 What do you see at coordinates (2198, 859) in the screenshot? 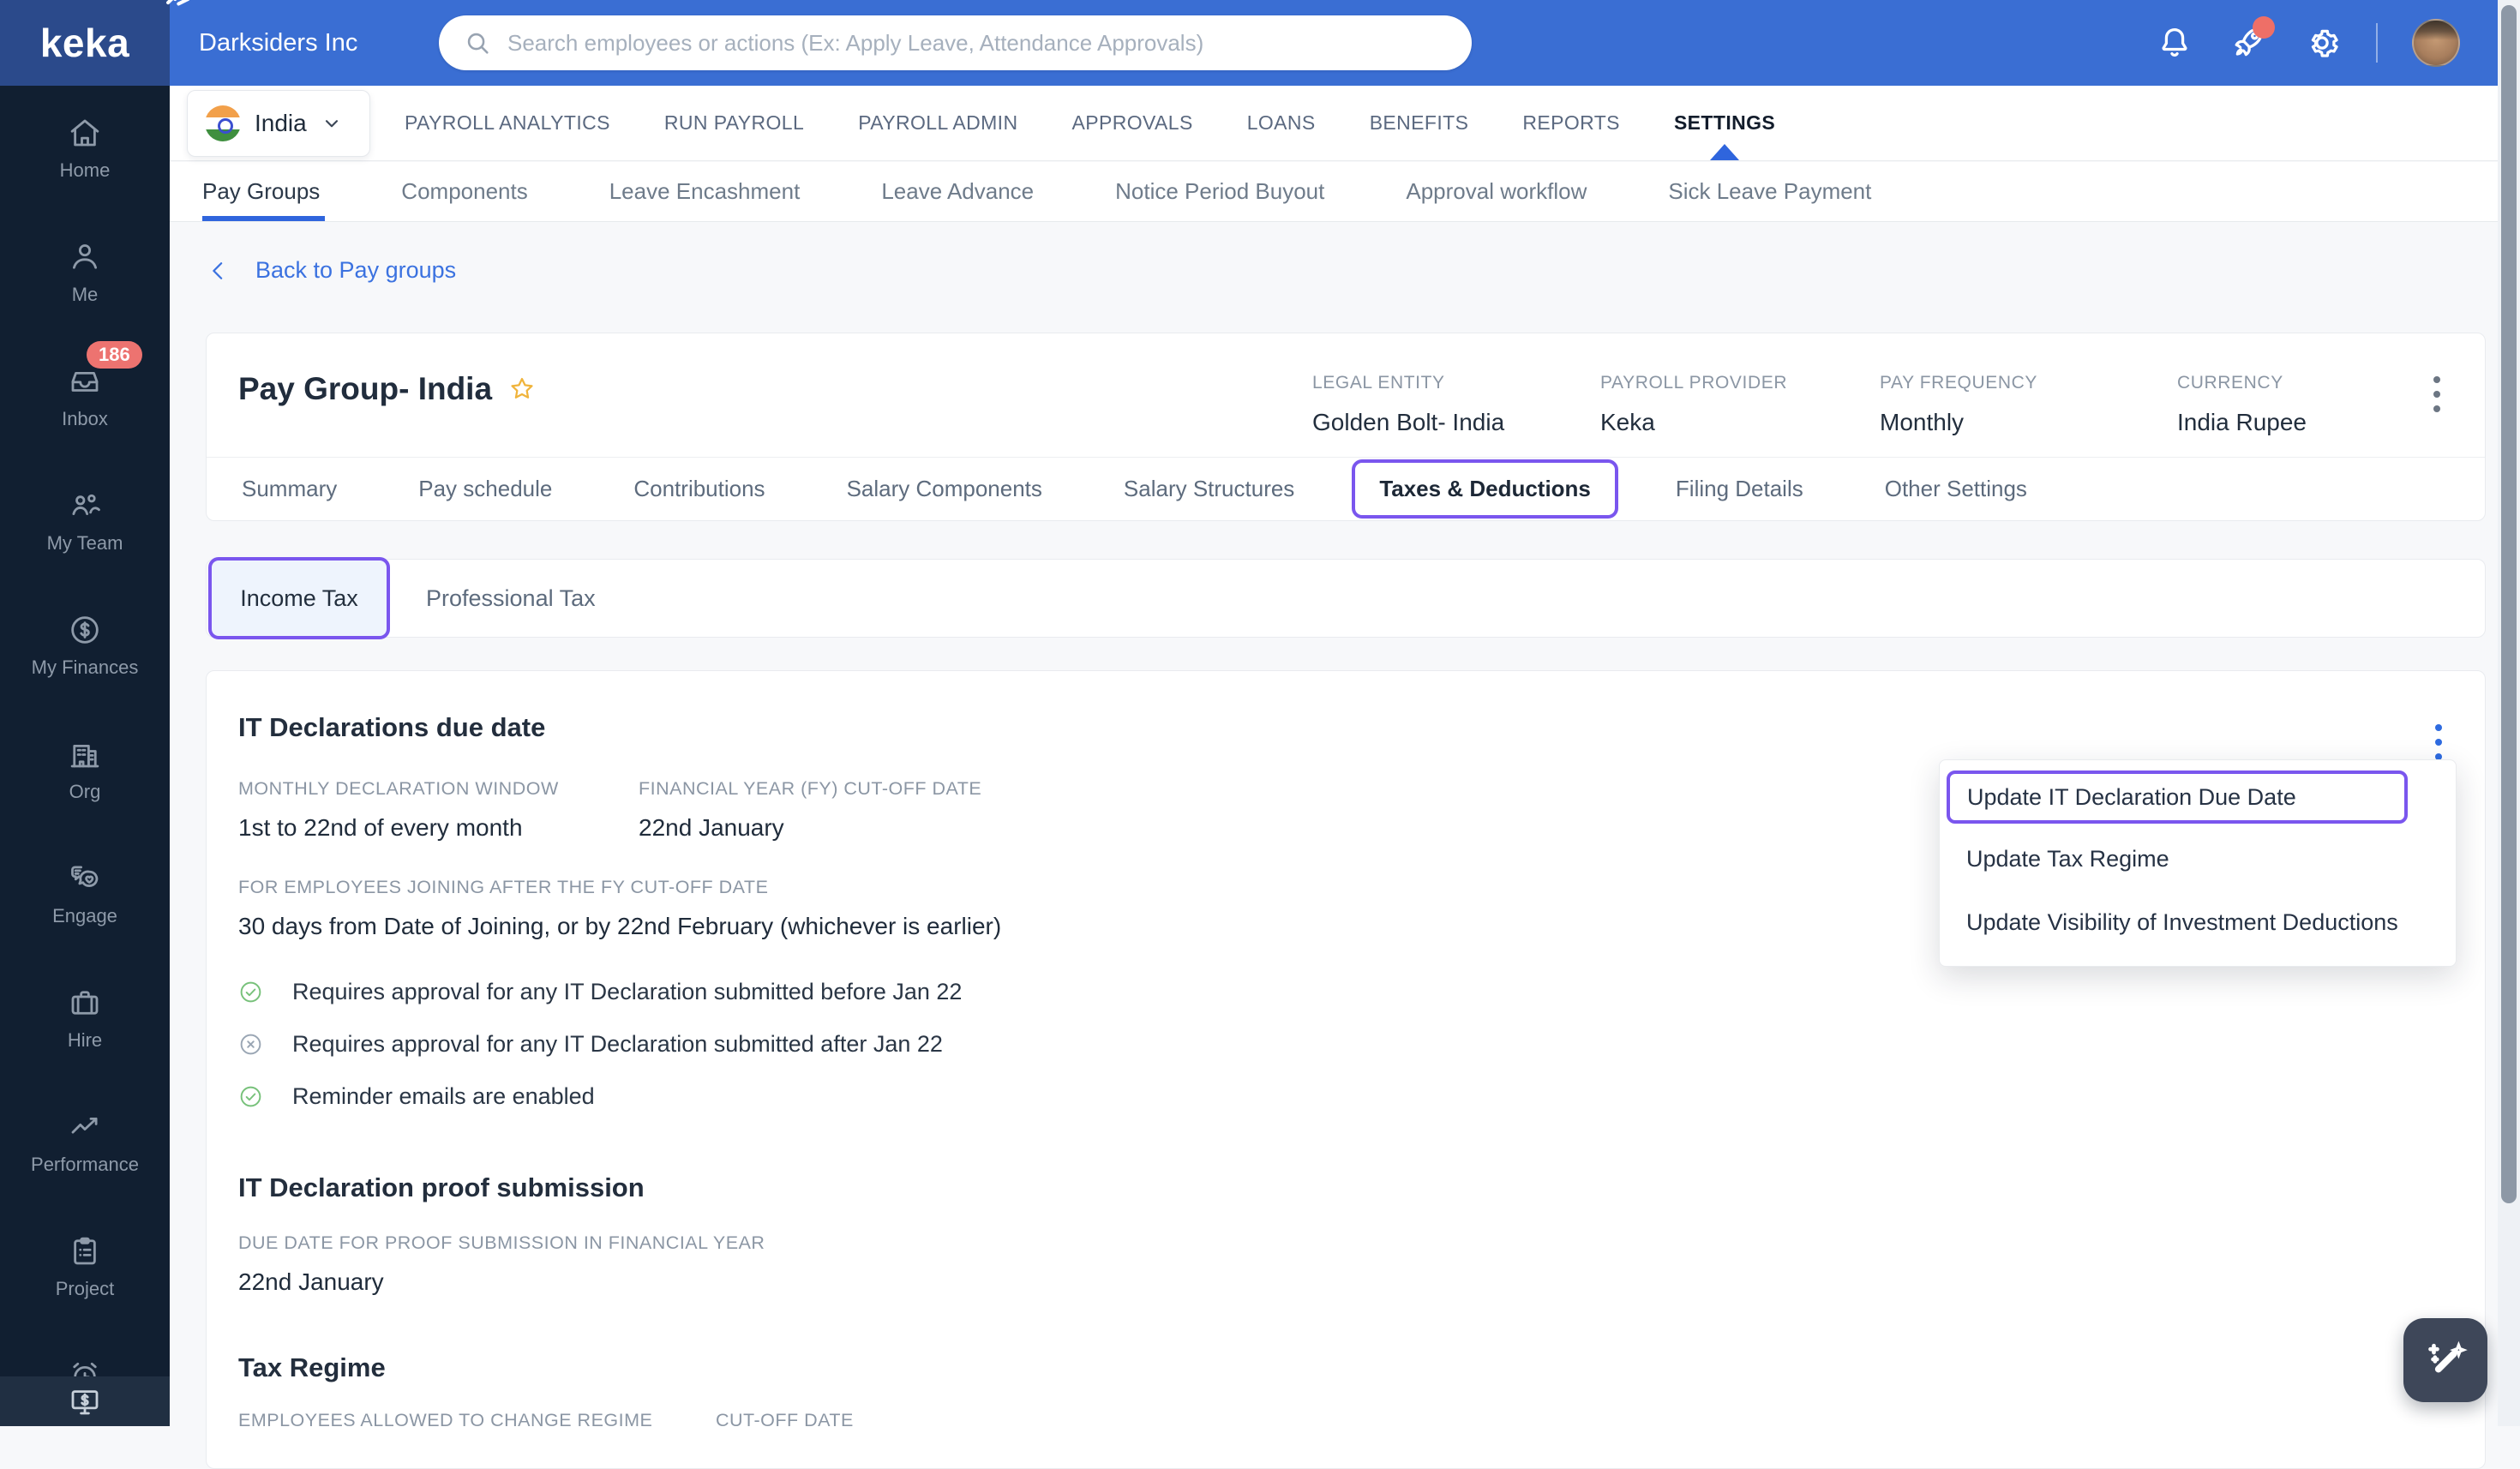
I see `menu-item-update-tax-regime: Update Tax Regime` at bounding box center [2198, 859].